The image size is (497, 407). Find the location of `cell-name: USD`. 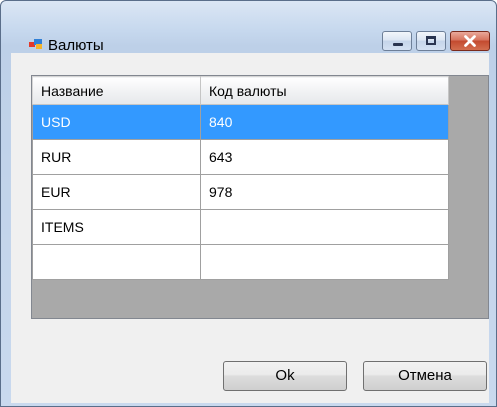

cell-name: USD is located at coordinates (116, 122).